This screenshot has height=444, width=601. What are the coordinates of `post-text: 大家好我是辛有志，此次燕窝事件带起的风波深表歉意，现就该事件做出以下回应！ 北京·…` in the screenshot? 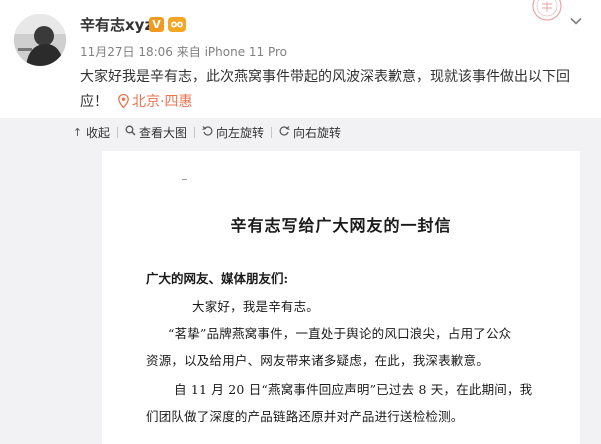 It's located at (330, 91).